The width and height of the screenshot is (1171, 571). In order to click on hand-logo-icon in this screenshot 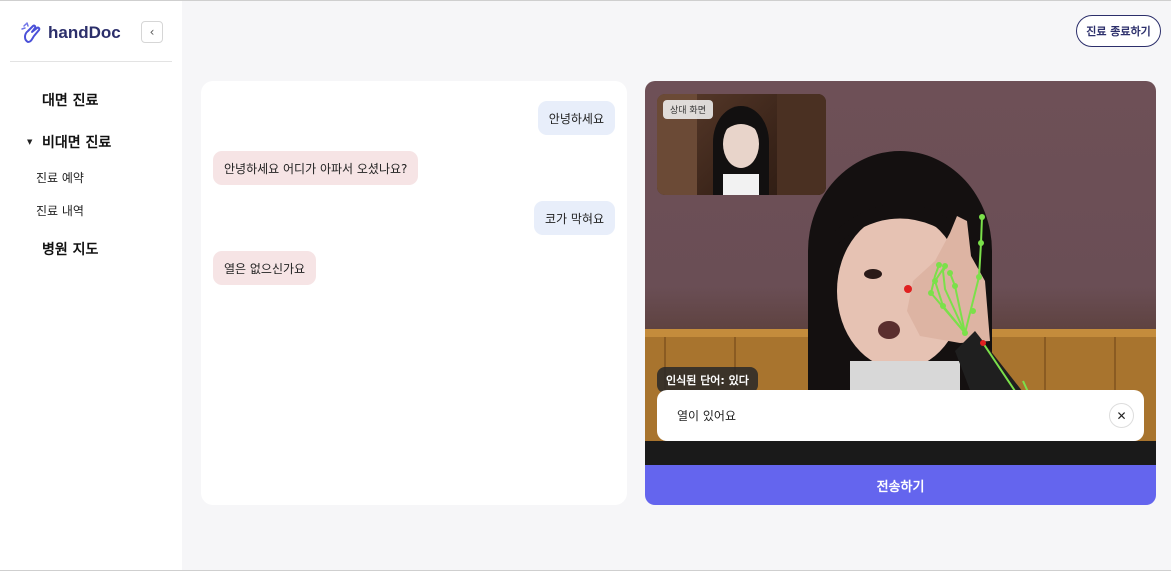, I will do `click(31, 32)`.